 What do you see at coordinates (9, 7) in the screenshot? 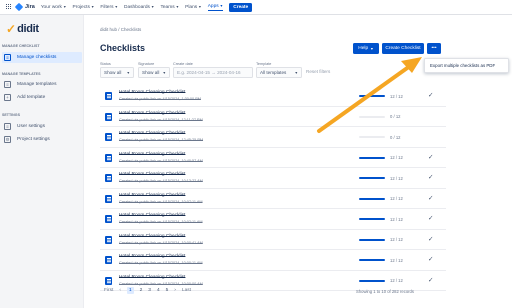
I see `app-switcher-icon` at bounding box center [9, 7].